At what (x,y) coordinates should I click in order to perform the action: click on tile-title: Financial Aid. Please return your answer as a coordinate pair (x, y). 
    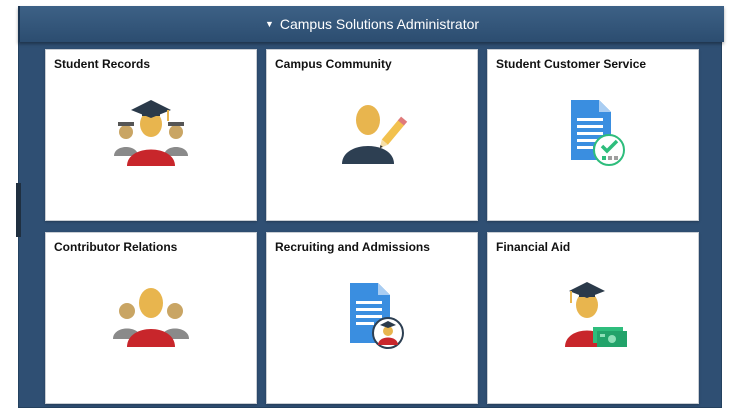
    Looking at the image, I should click on (533, 247).